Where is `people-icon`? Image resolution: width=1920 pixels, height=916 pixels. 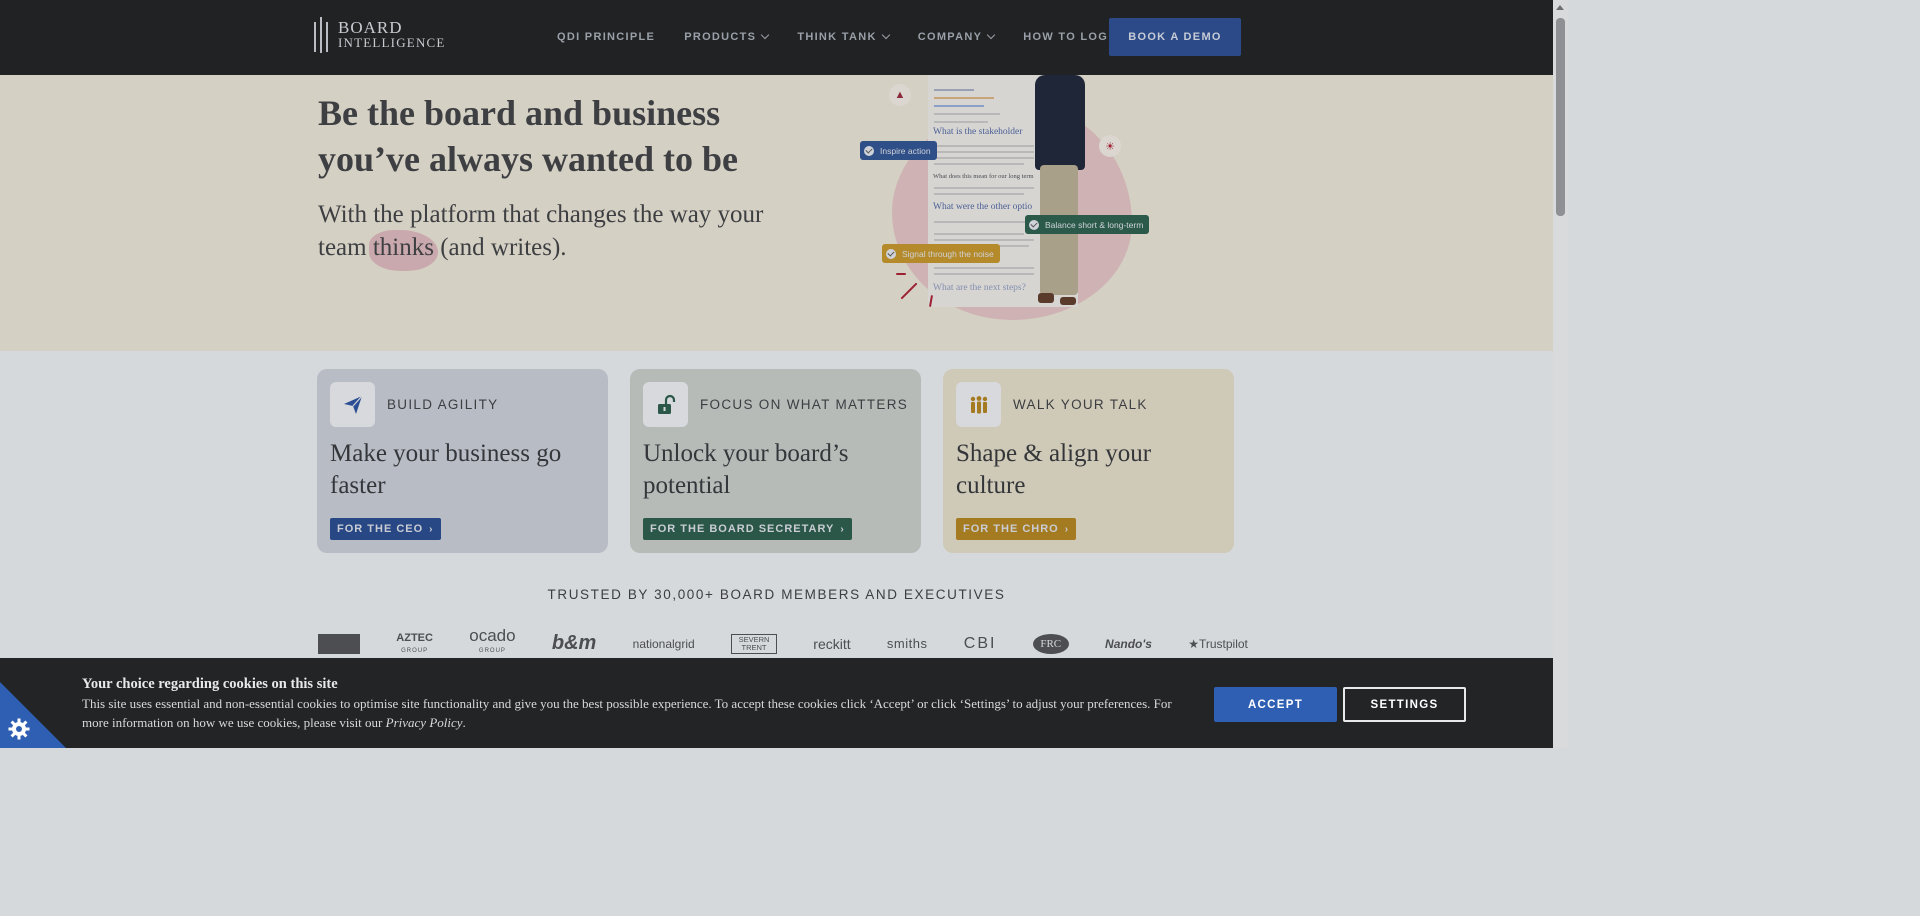
people-icon is located at coordinates (978, 404).